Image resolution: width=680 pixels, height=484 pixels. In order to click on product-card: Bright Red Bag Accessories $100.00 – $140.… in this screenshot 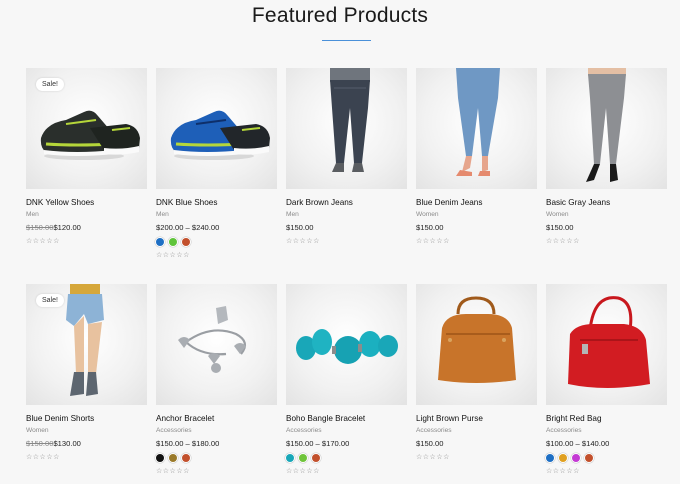, I will do `click(606, 384)`.